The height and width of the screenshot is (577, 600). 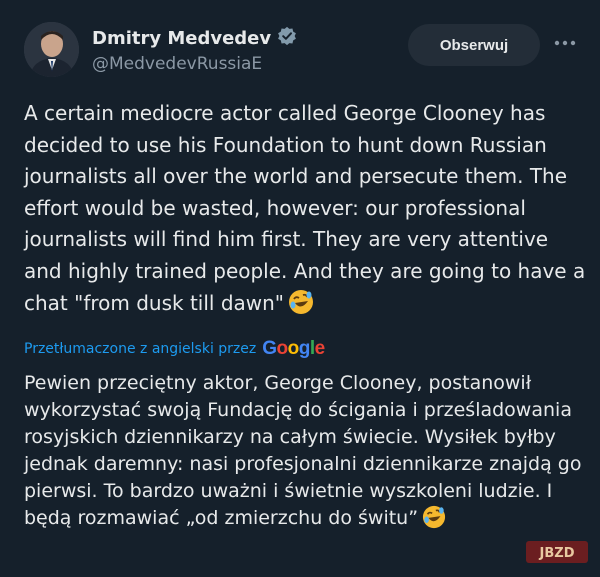 I want to click on translation-attribution: Przetłumaczone z angielski przez Google, so click(x=174, y=349).